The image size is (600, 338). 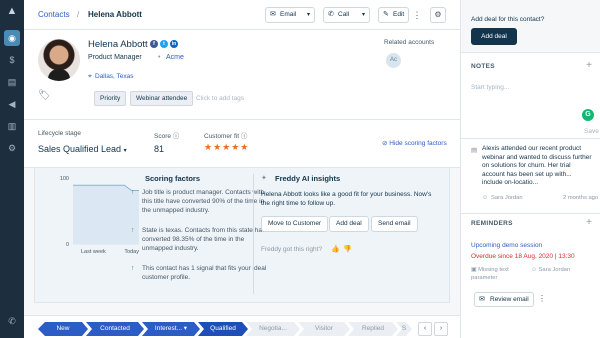 What do you see at coordinates (12, 38) in the screenshot?
I see `contacts-icon: ◉` at bounding box center [12, 38].